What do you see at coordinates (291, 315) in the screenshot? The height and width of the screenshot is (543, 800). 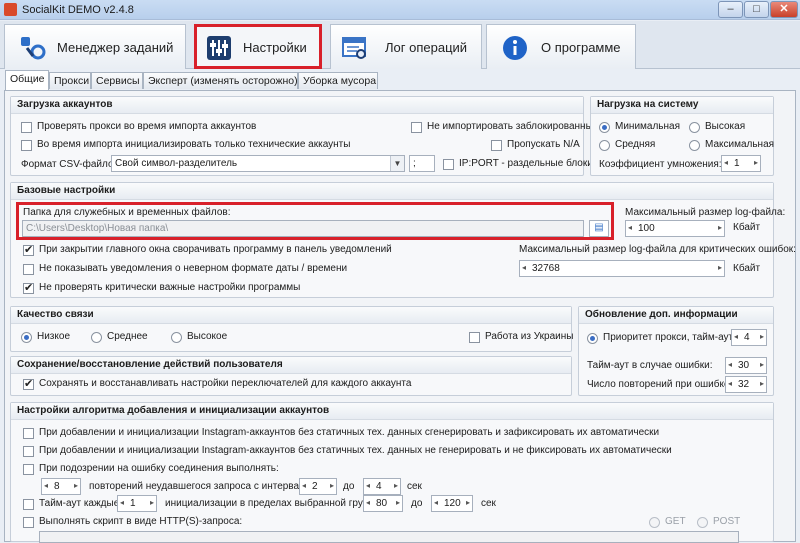 I see `group-header: Качество связи` at bounding box center [291, 315].